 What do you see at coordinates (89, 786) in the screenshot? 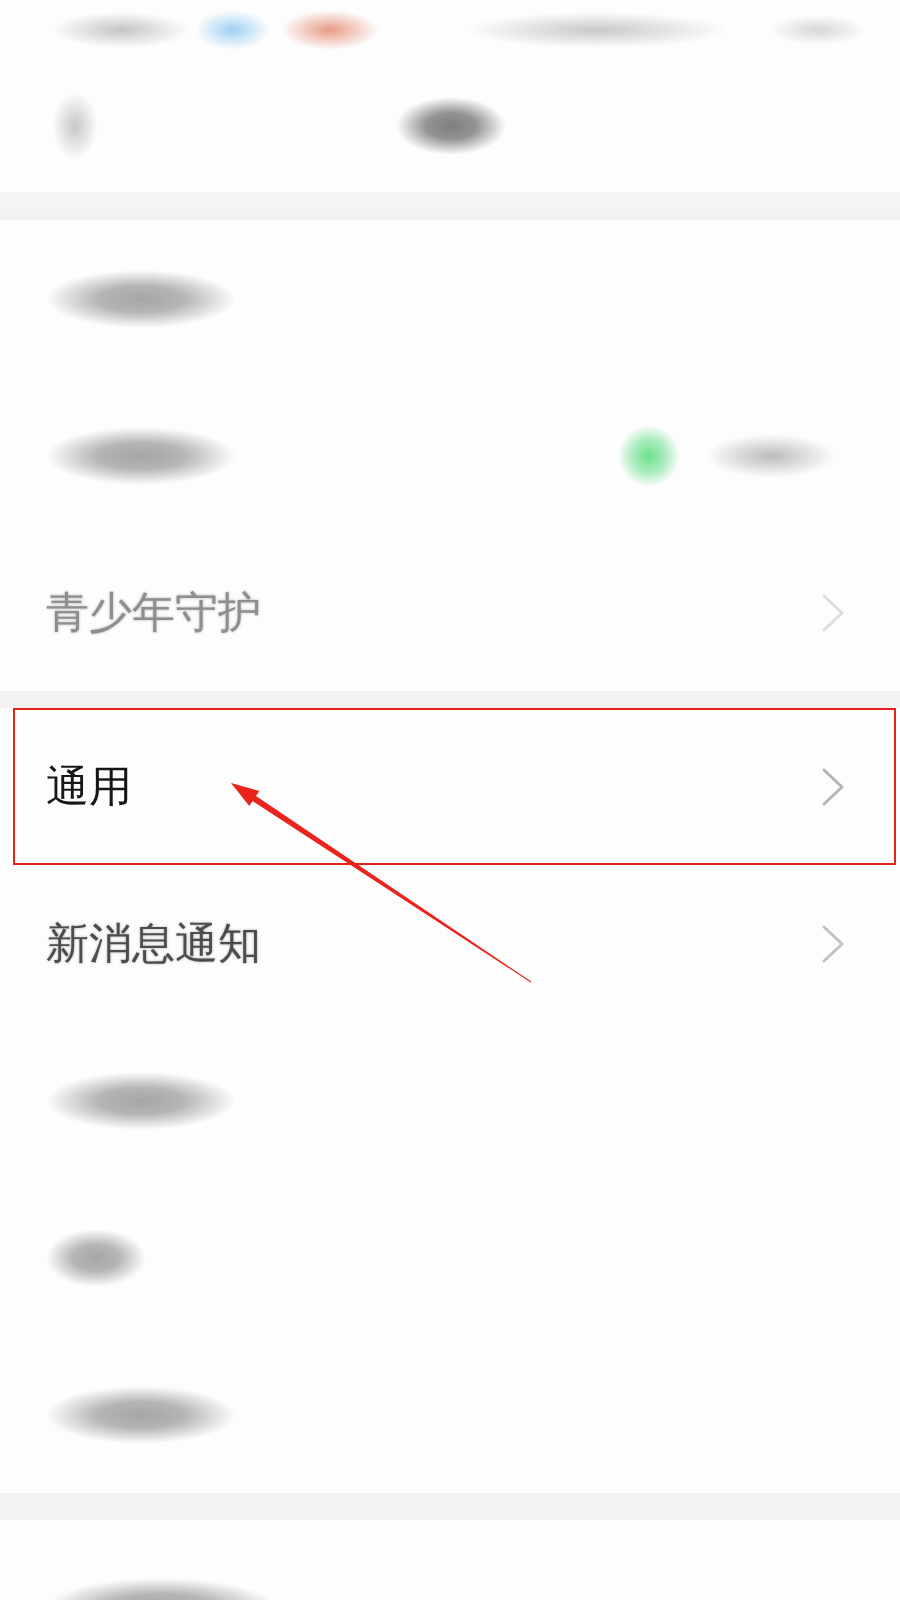
I see `row-label: 通用` at bounding box center [89, 786].